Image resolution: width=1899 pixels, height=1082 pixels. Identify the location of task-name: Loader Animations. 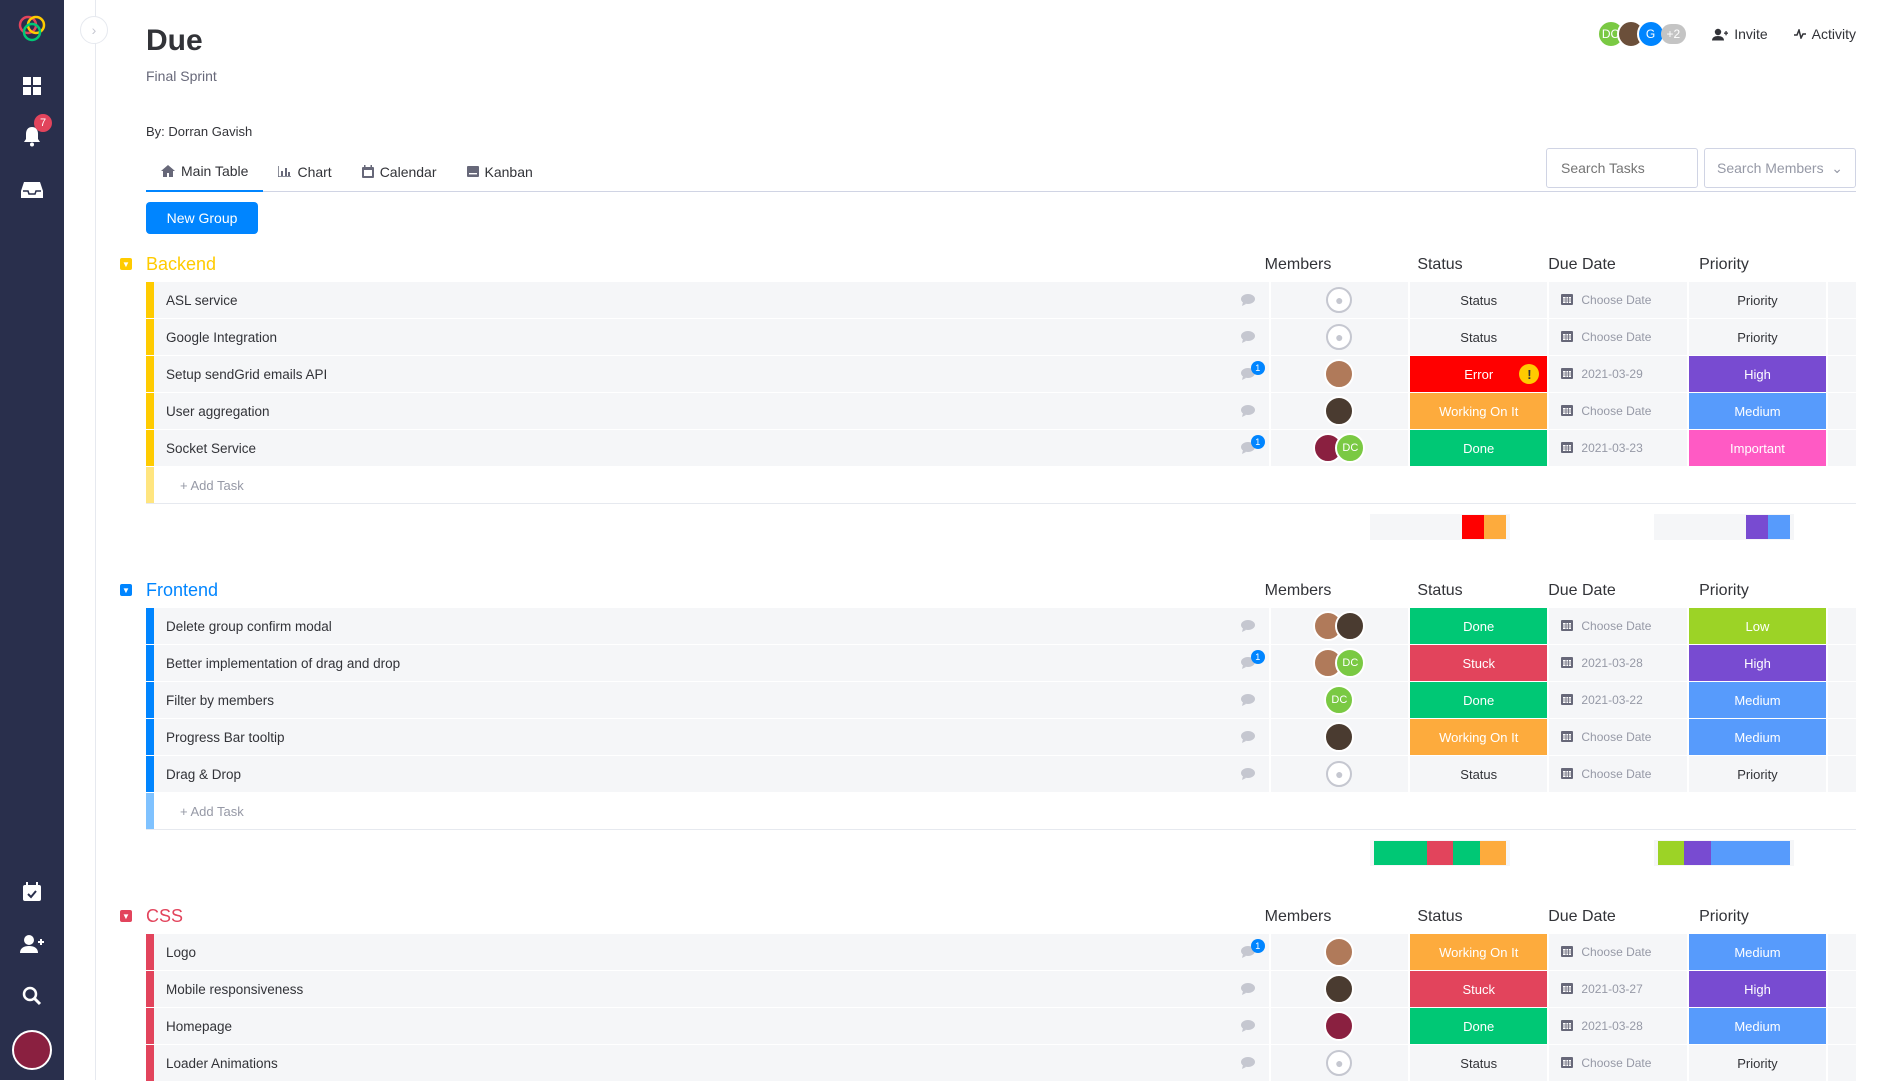
(222, 1063).